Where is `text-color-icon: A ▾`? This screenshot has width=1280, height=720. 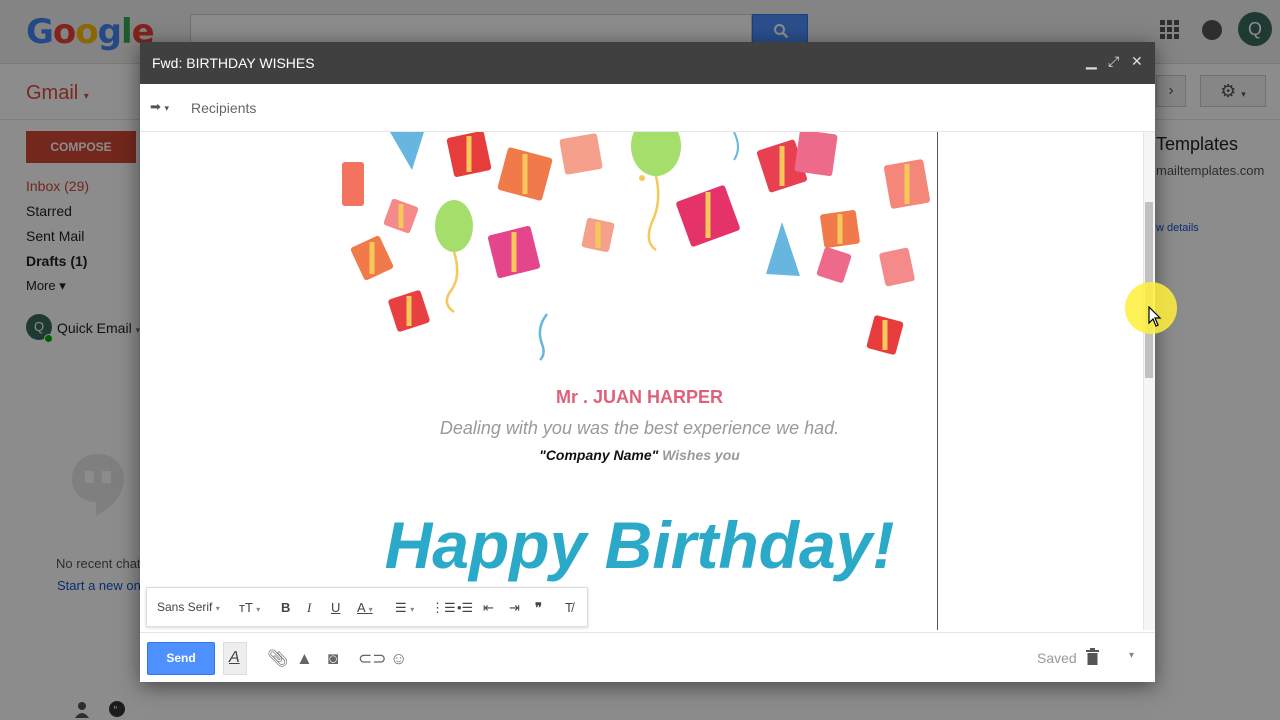
text-color-icon: A ▾ is located at coordinates (365, 607).